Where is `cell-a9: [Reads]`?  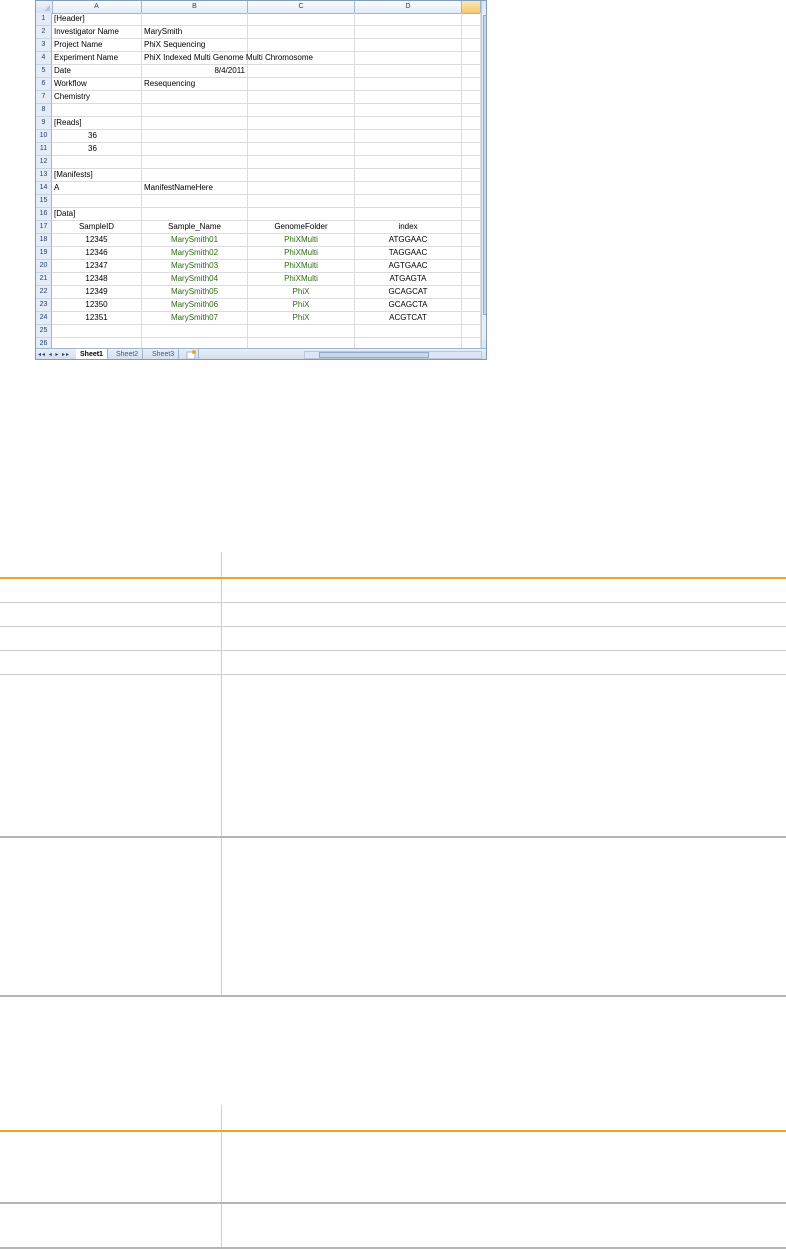
cell-a9: [Reads] is located at coordinates (97, 123).